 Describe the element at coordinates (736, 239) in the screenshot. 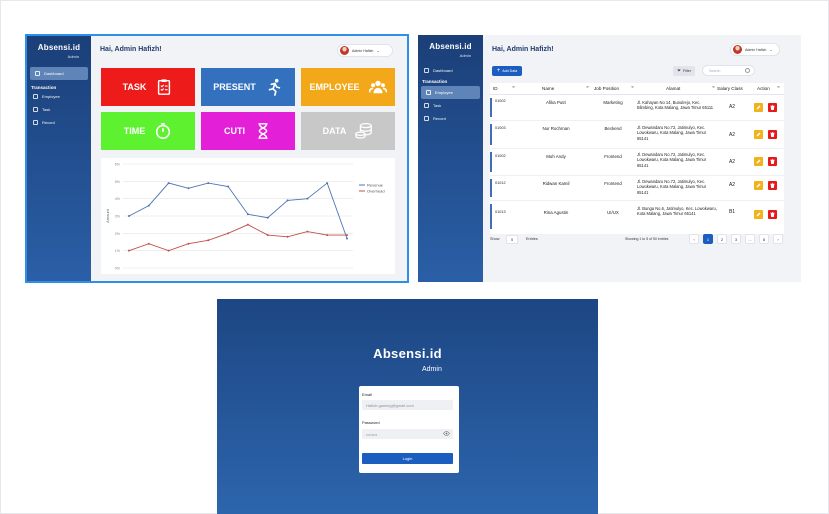

I see `page-3-button: 3` at that location.